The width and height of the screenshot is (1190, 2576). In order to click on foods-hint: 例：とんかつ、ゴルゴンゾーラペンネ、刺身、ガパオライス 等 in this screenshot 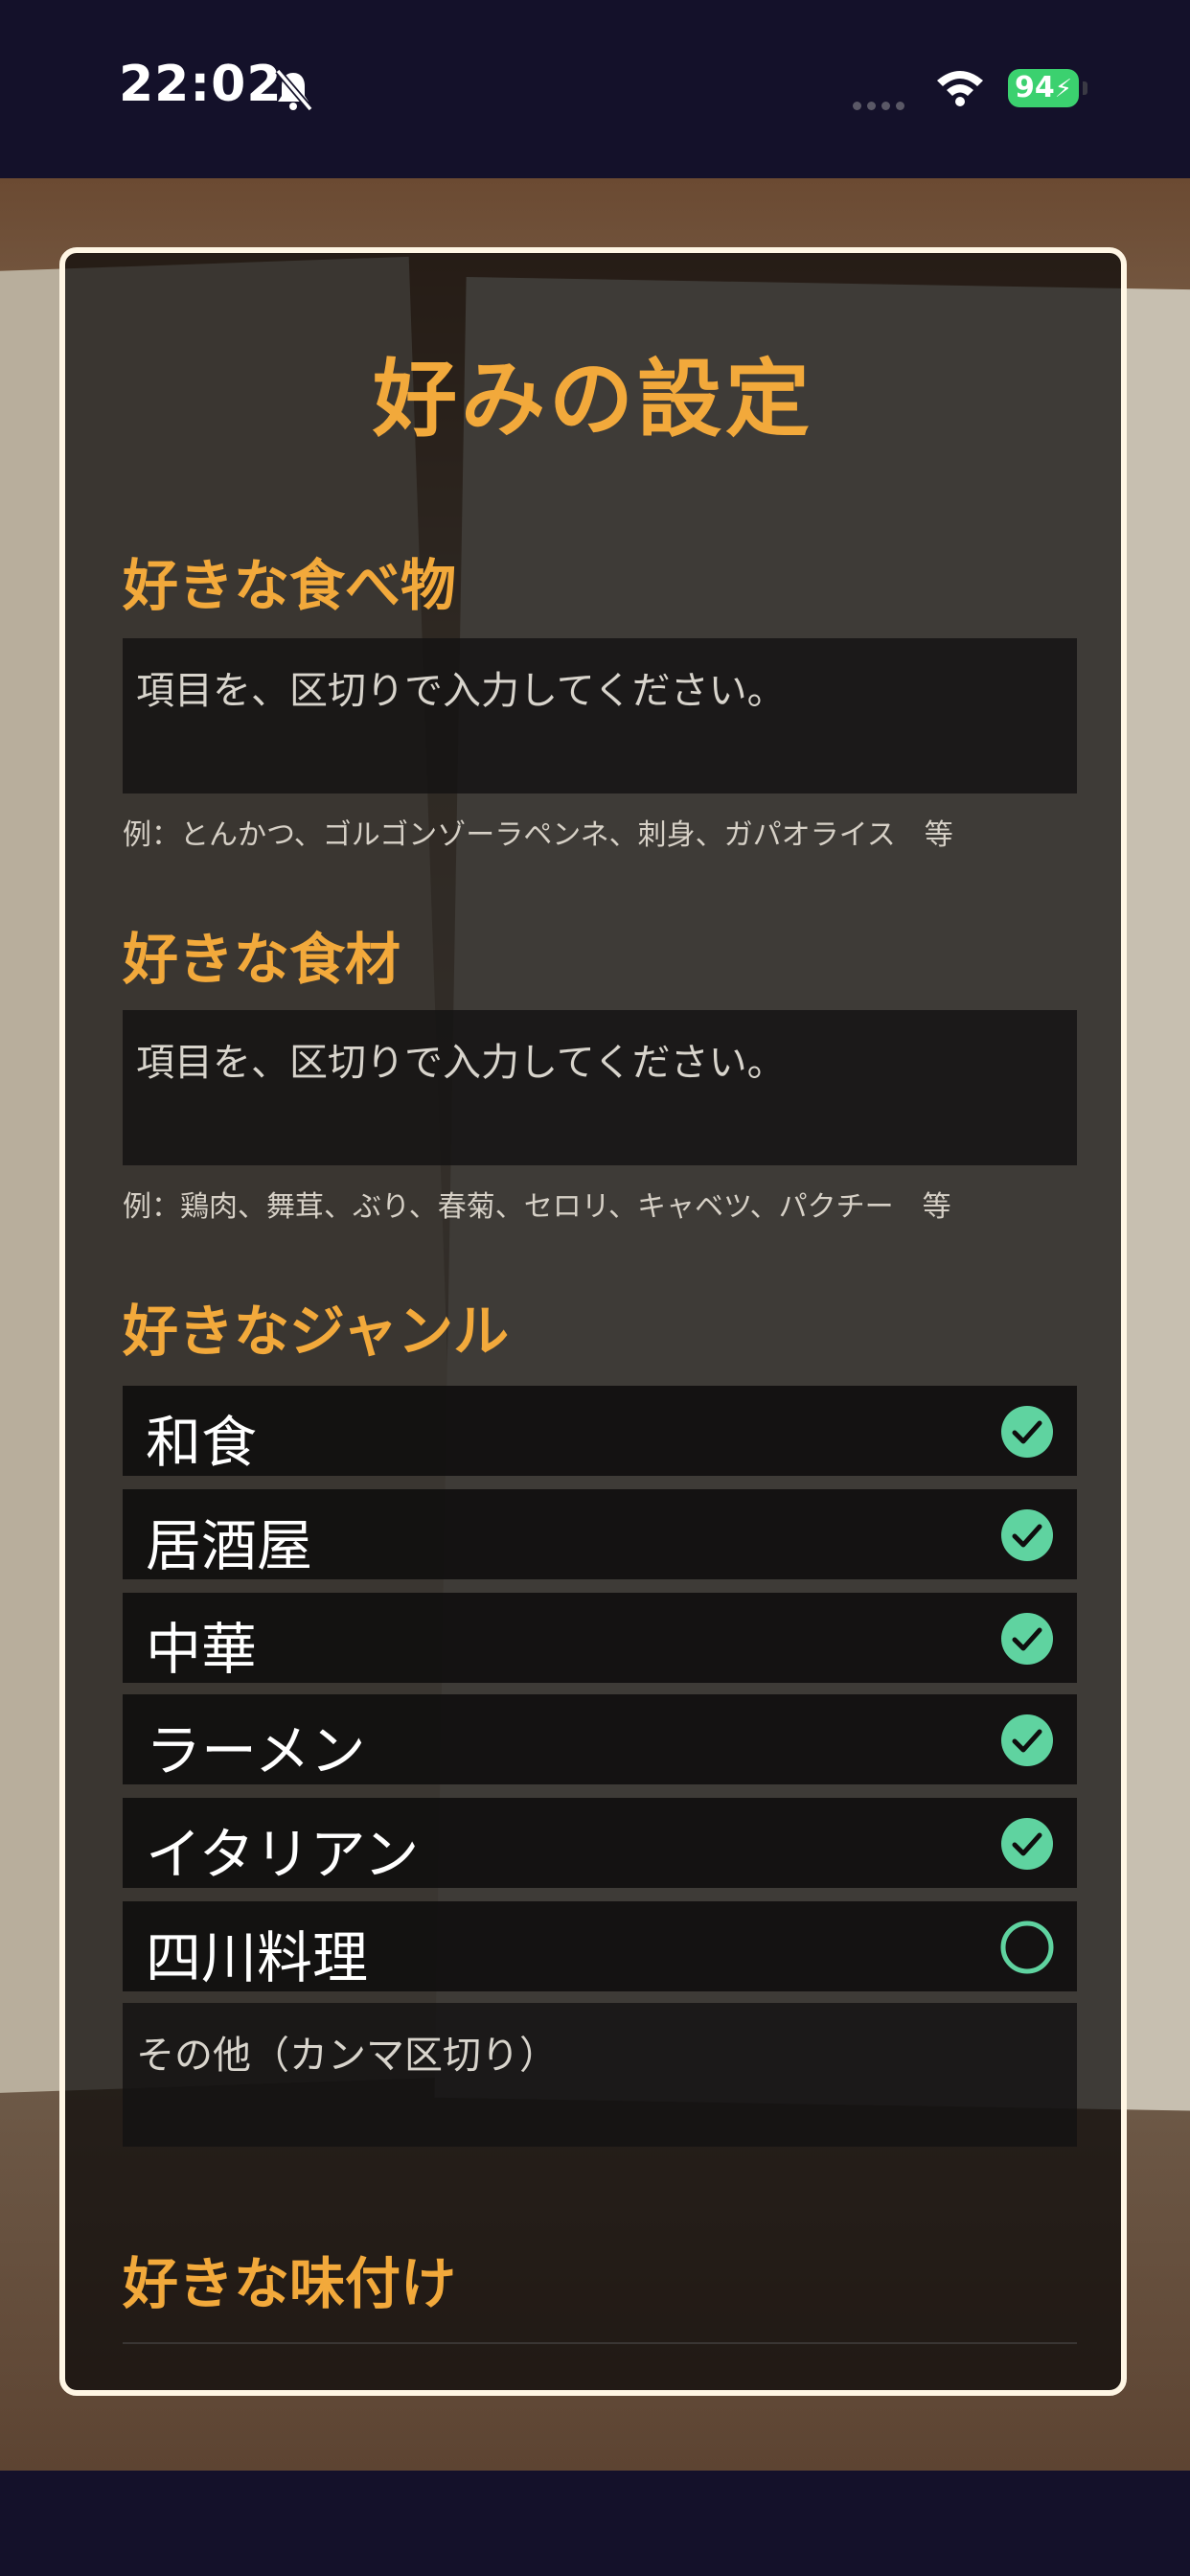, I will do `click(538, 835)`.